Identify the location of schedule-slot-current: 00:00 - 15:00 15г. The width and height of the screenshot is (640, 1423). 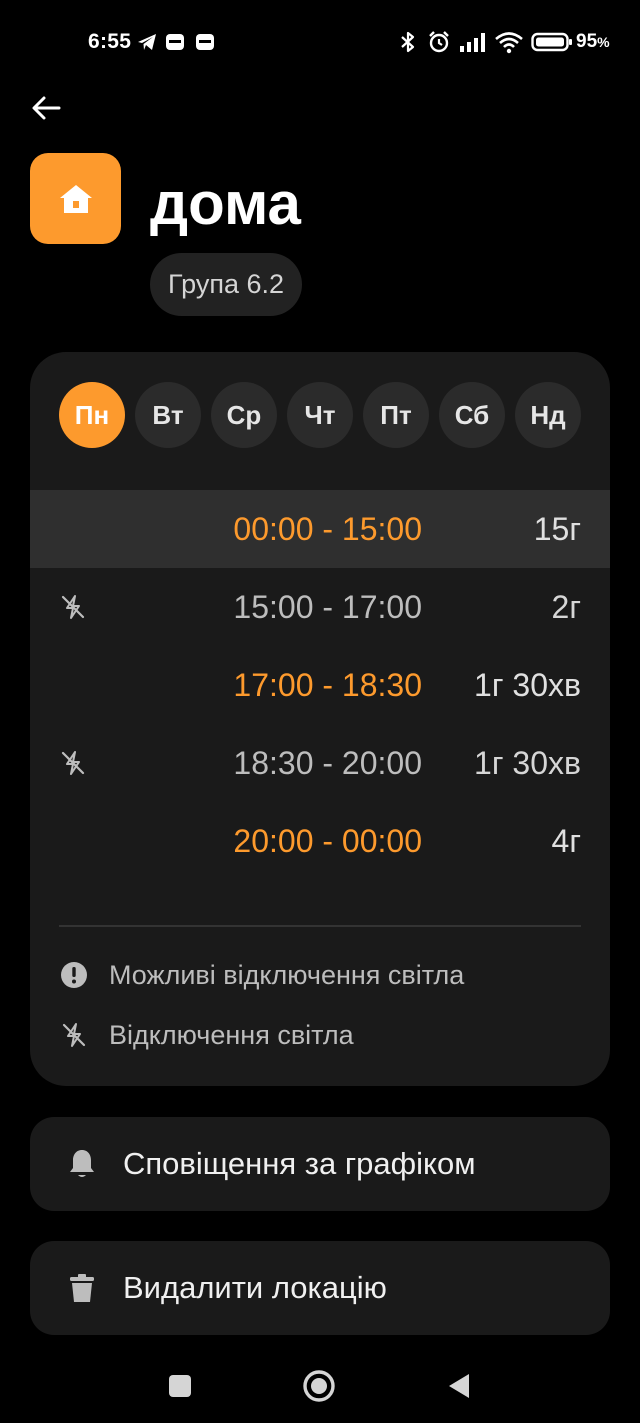
(320, 529).